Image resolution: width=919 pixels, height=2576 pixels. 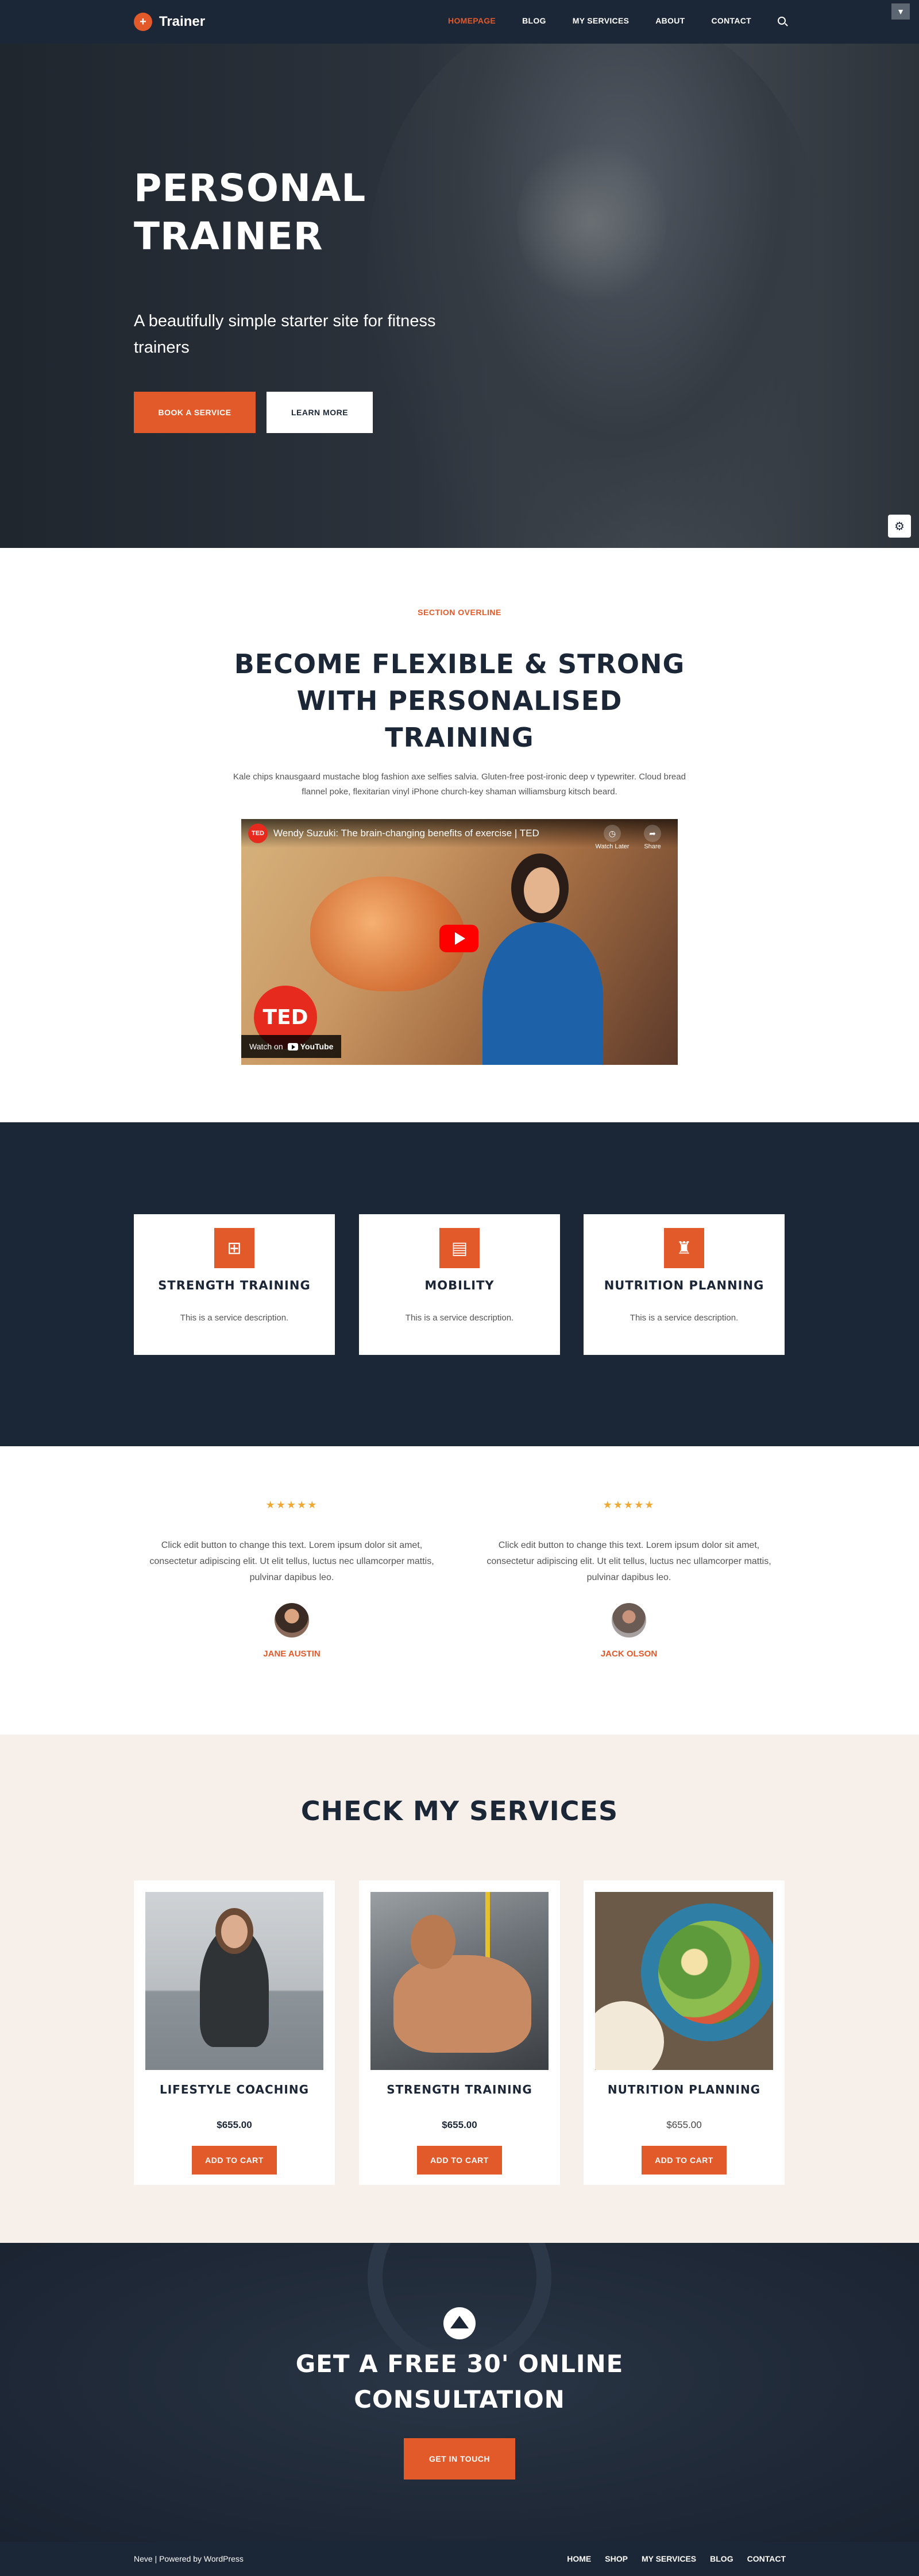 What do you see at coordinates (732, 20) in the screenshot?
I see `nav-contact: CONTACT` at bounding box center [732, 20].